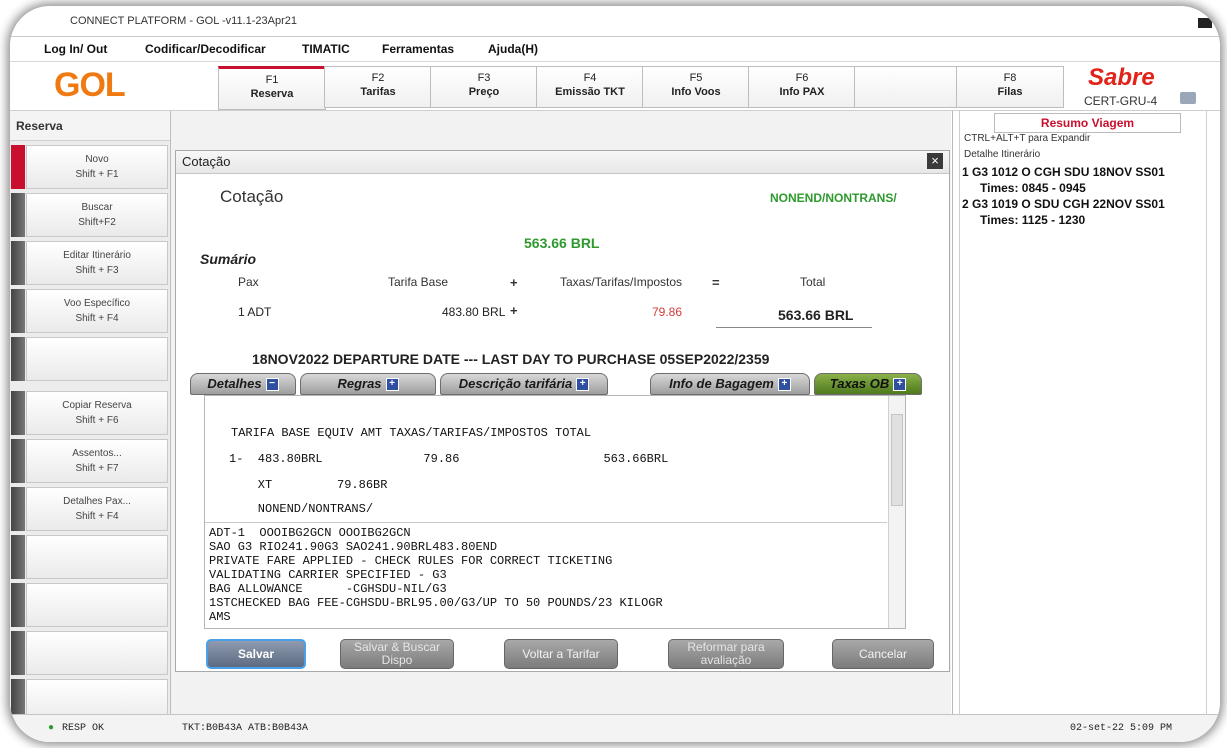  I want to click on fkey-code: F1, so click(272, 80).